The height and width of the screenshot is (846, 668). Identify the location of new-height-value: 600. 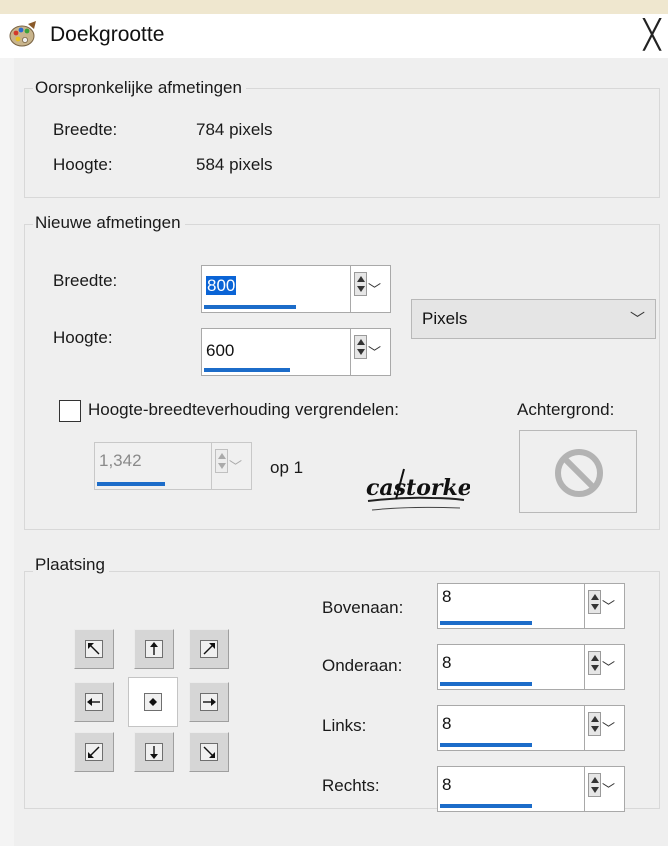
(220, 350).